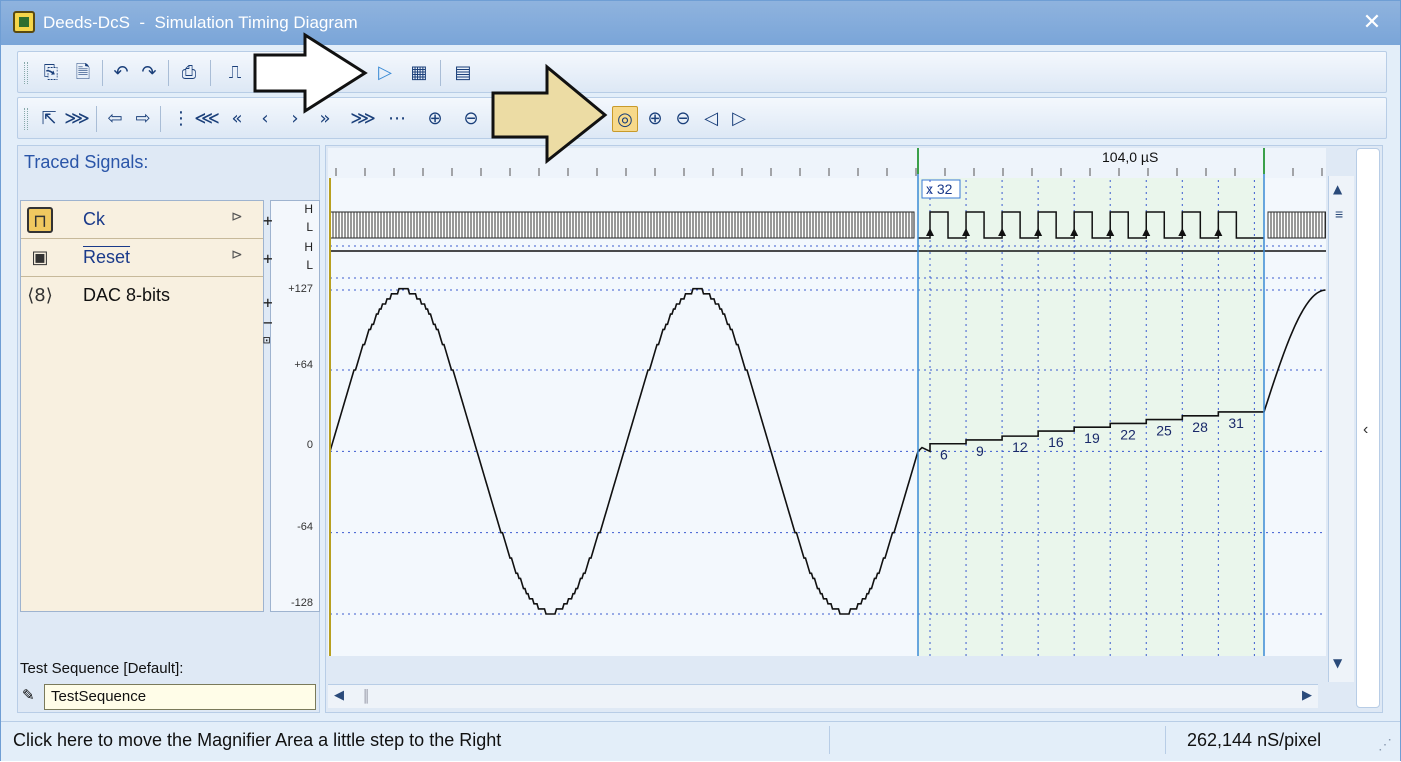 This screenshot has width=1401, height=762. What do you see at coordinates (40, 257) in the screenshot?
I see `reset-icon: ▣` at bounding box center [40, 257].